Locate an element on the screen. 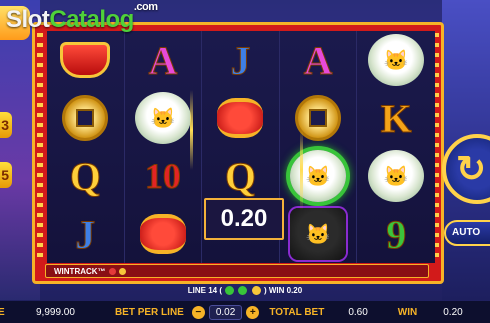  balance-value: 9,999.00 is located at coordinates (55, 312).